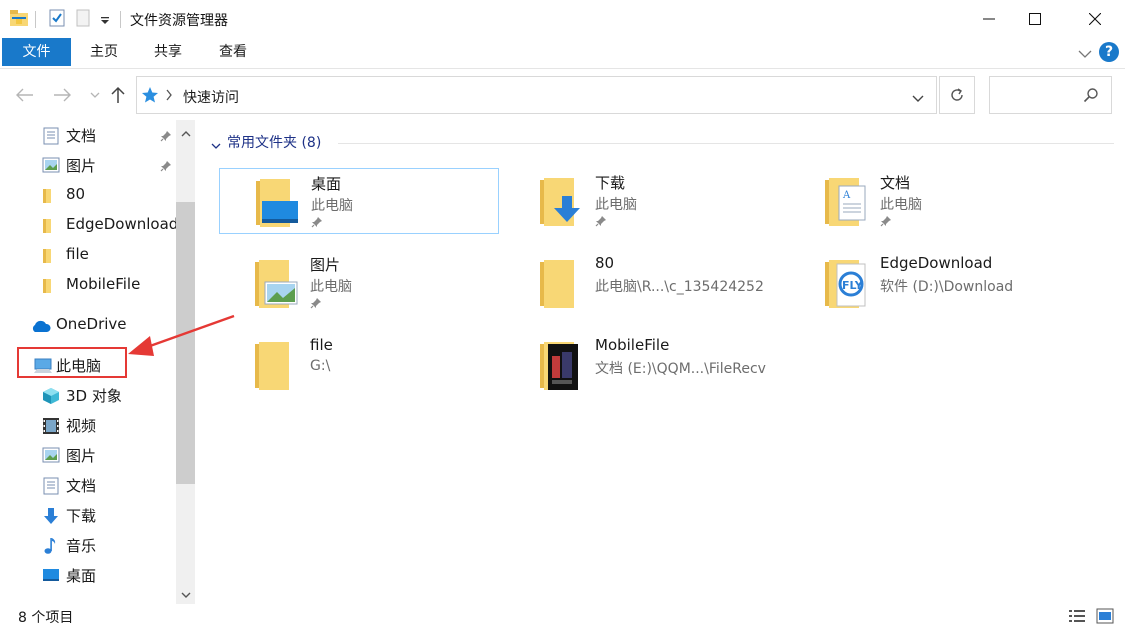 This screenshot has height=632, width=1125. I want to click on window-title: 文件资源管理器, so click(179, 21).